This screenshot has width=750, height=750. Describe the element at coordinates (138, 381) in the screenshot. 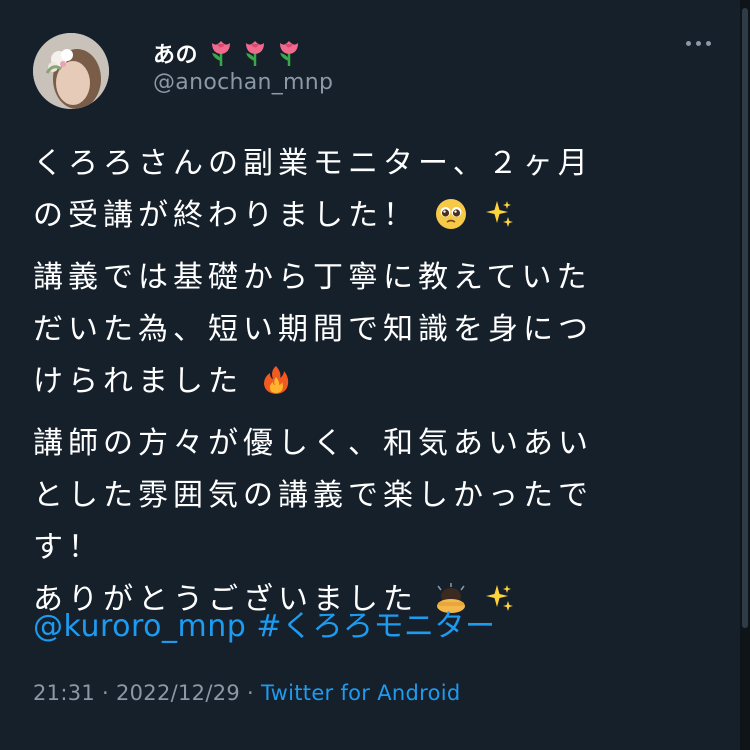

I see `text-line: けられました` at that location.